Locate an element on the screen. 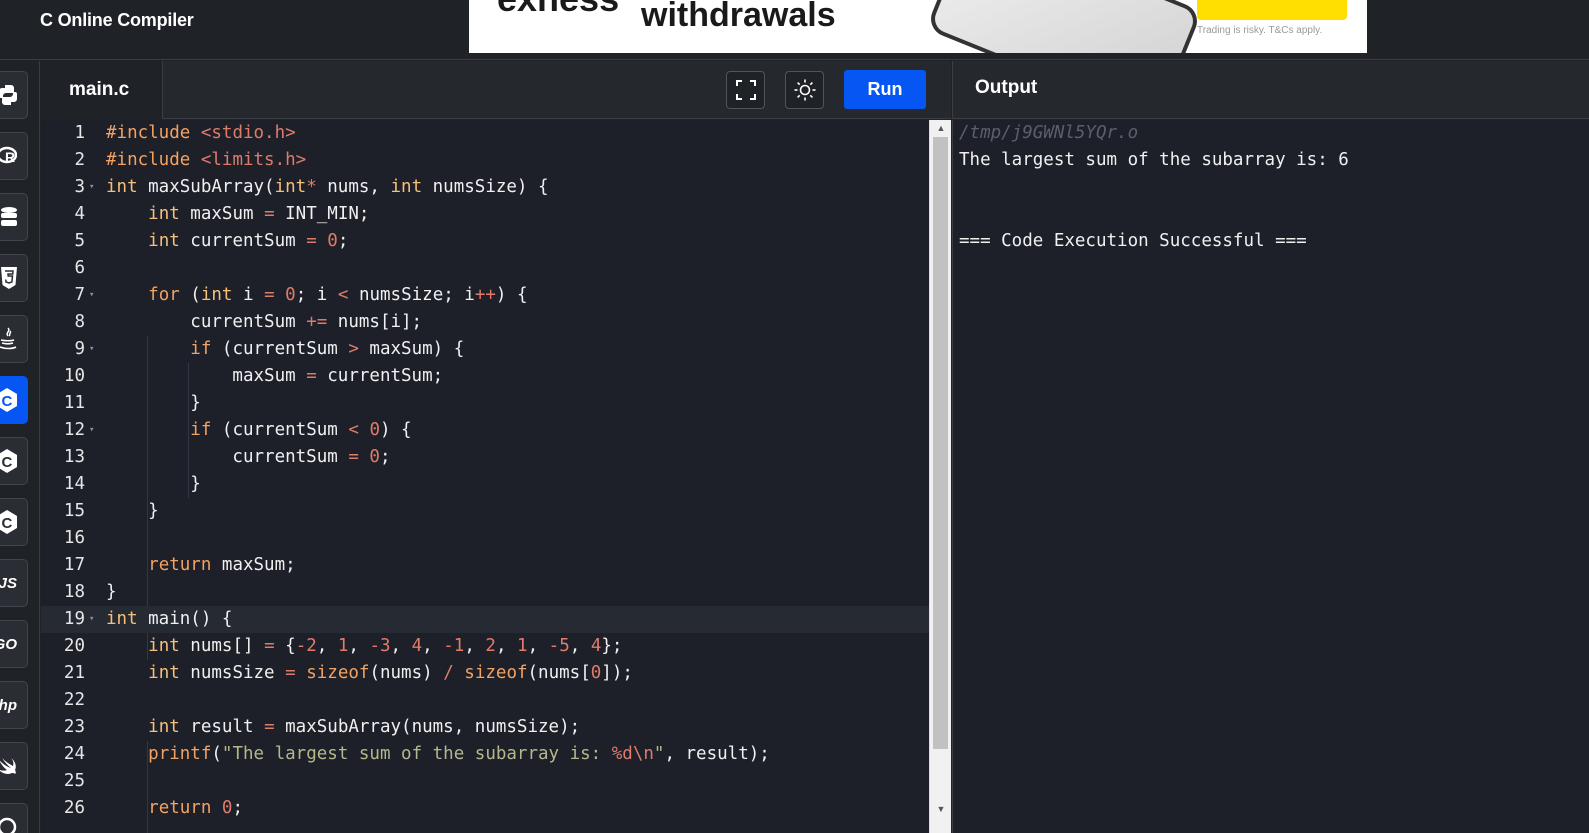  output-result: The largest sum of the subarray is: 6 is located at coordinates (1154, 160).